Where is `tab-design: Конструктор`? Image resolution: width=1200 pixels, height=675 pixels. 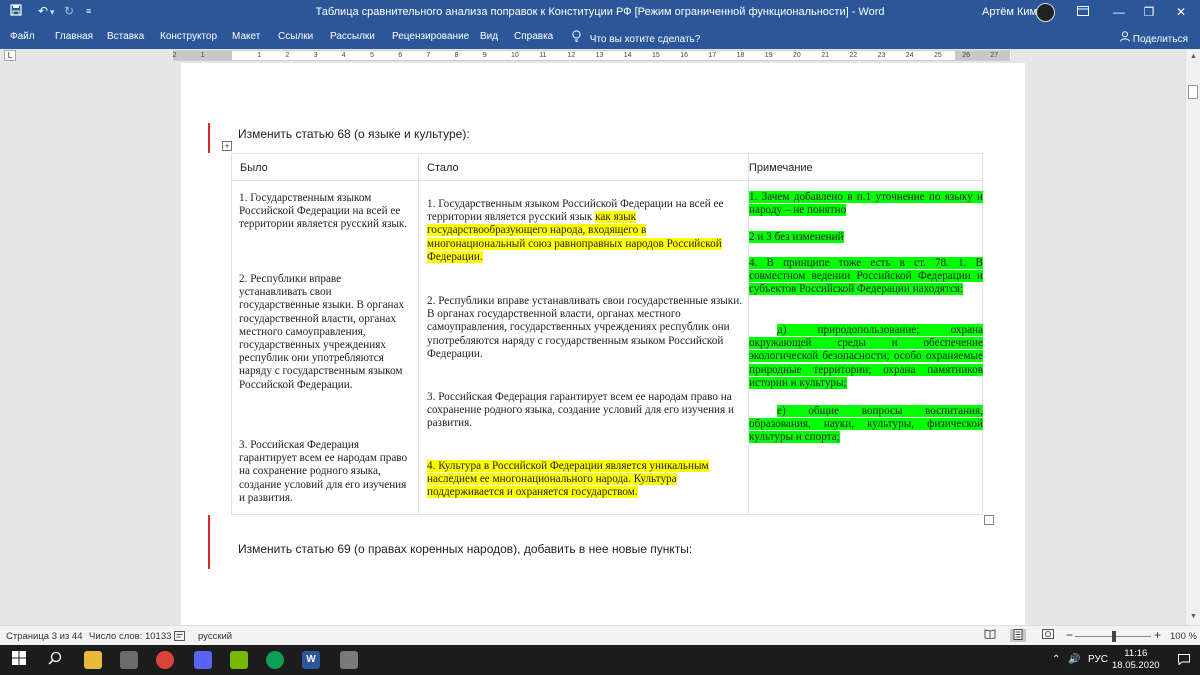 tab-design: Конструктор is located at coordinates (188, 36).